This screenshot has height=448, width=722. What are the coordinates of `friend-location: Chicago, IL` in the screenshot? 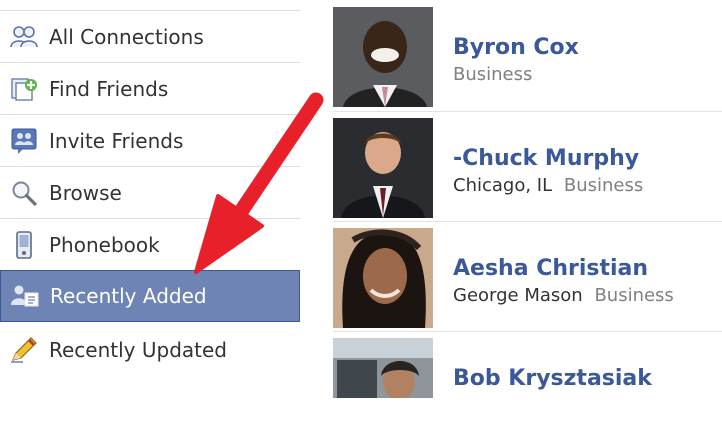 It's located at (503, 185).